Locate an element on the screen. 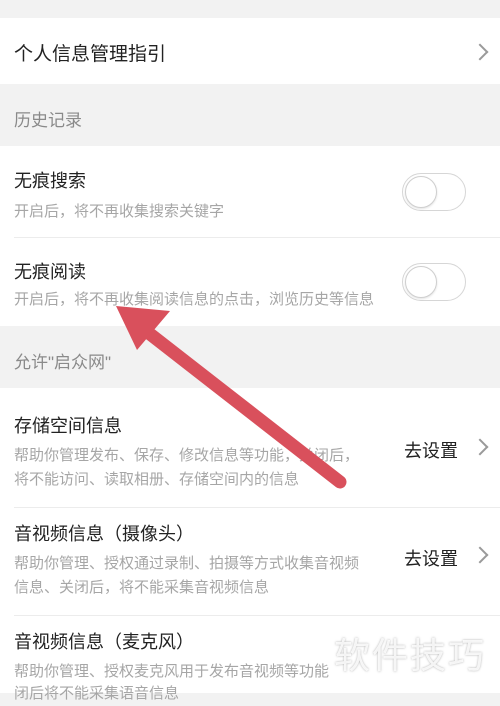 The image size is (500, 706). incognito-read-title: 无痕阅读 is located at coordinates (50, 272).